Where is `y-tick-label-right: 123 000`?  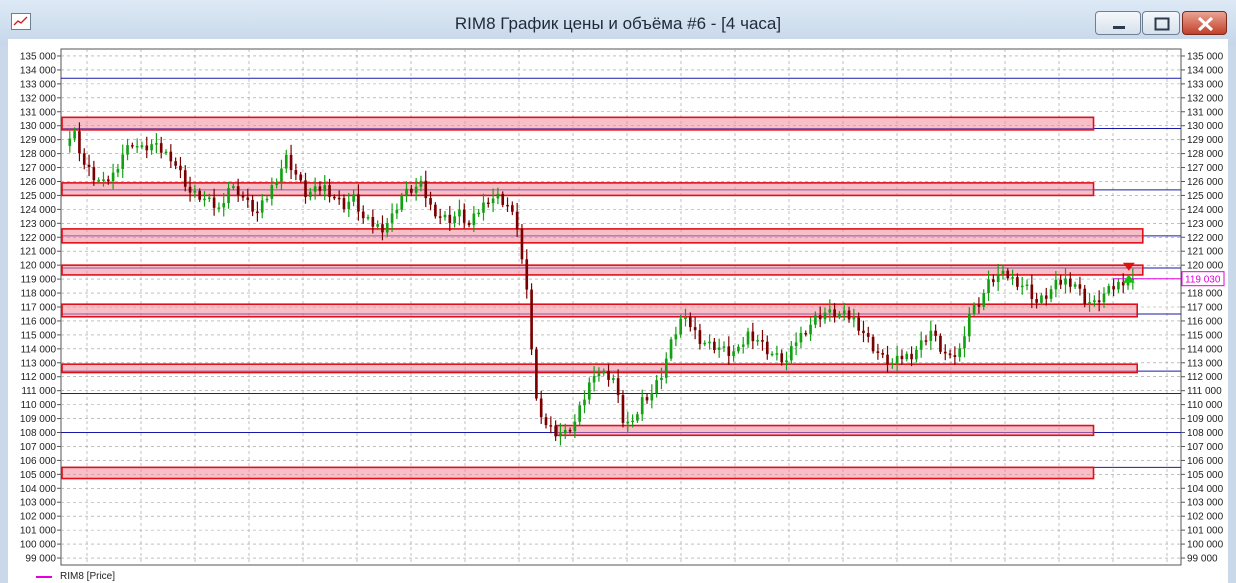 y-tick-label-right: 123 000 is located at coordinates (1205, 224).